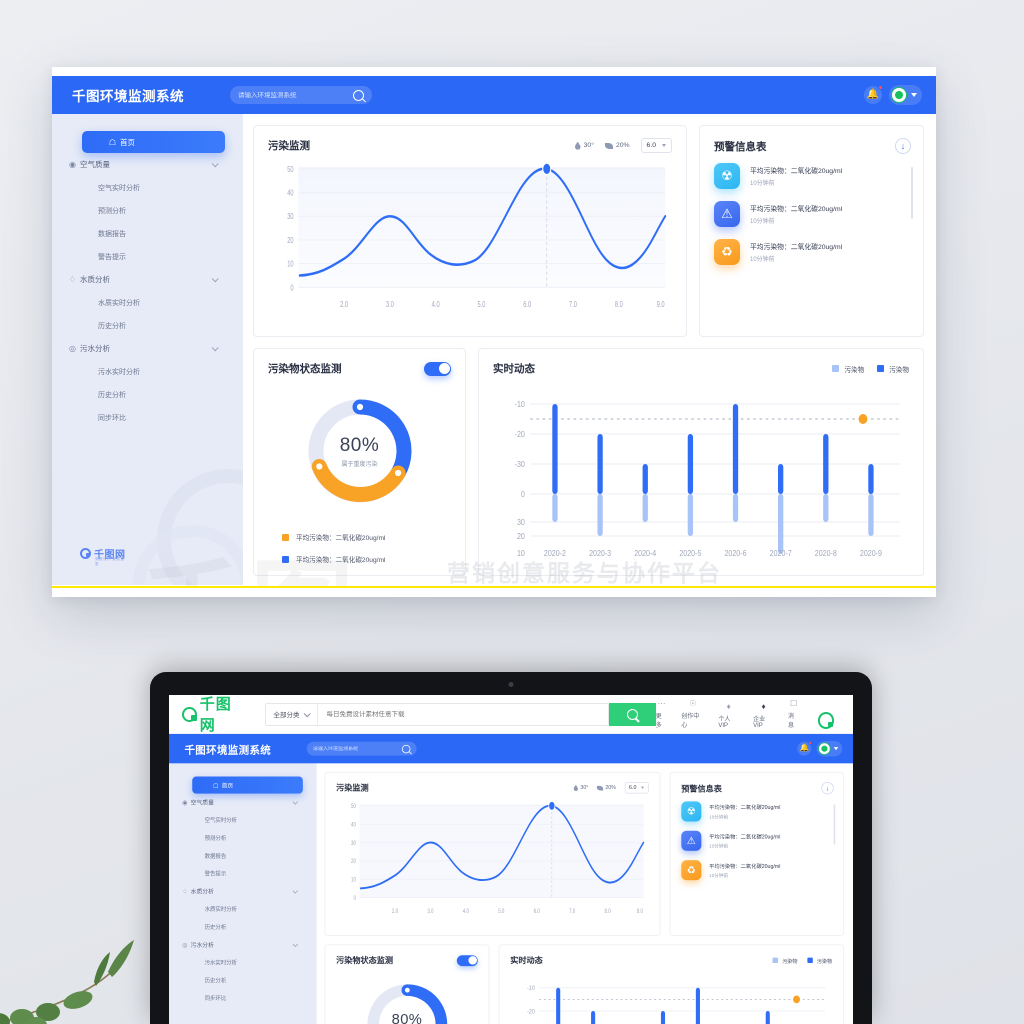 This screenshot has height=1024, width=1024. What do you see at coordinates (462, 714) in the screenshot?
I see `site-search-input` at bounding box center [462, 714].